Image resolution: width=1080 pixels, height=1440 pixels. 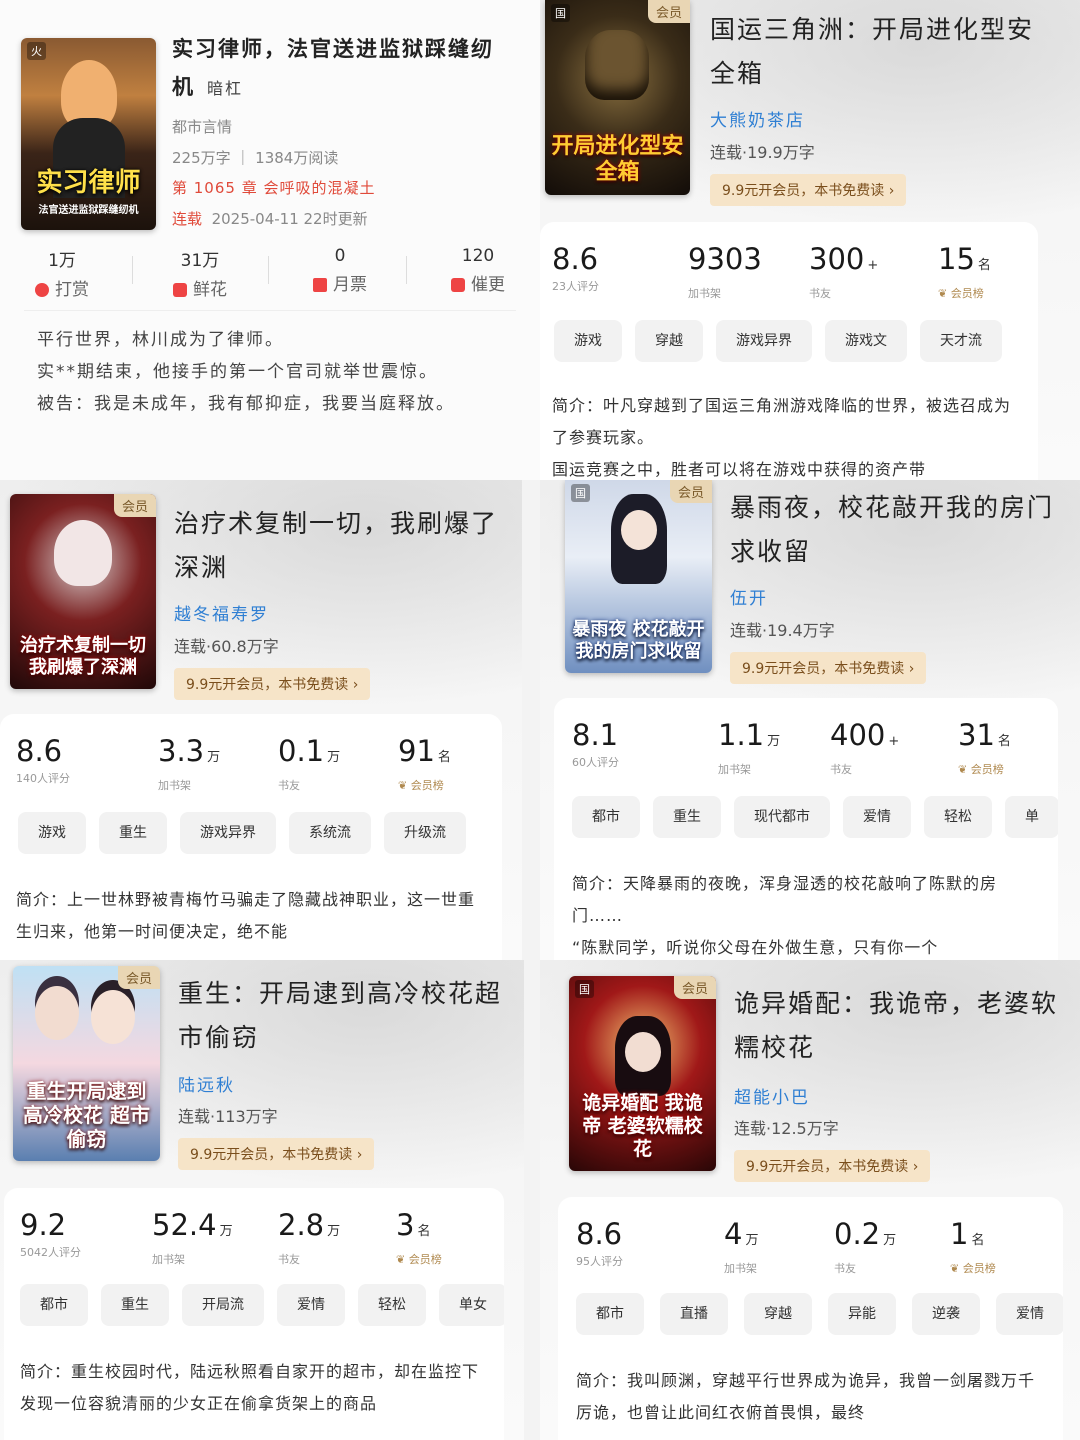 I want to click on stat-friends: 0.2 万书友, so click(x=865, y=1246).